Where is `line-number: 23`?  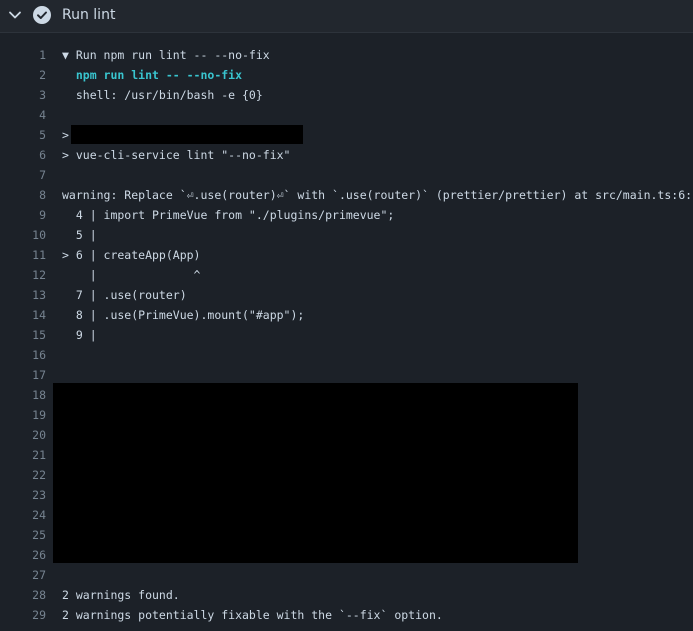 line-number: 23 is located at coordinates (23, 495).